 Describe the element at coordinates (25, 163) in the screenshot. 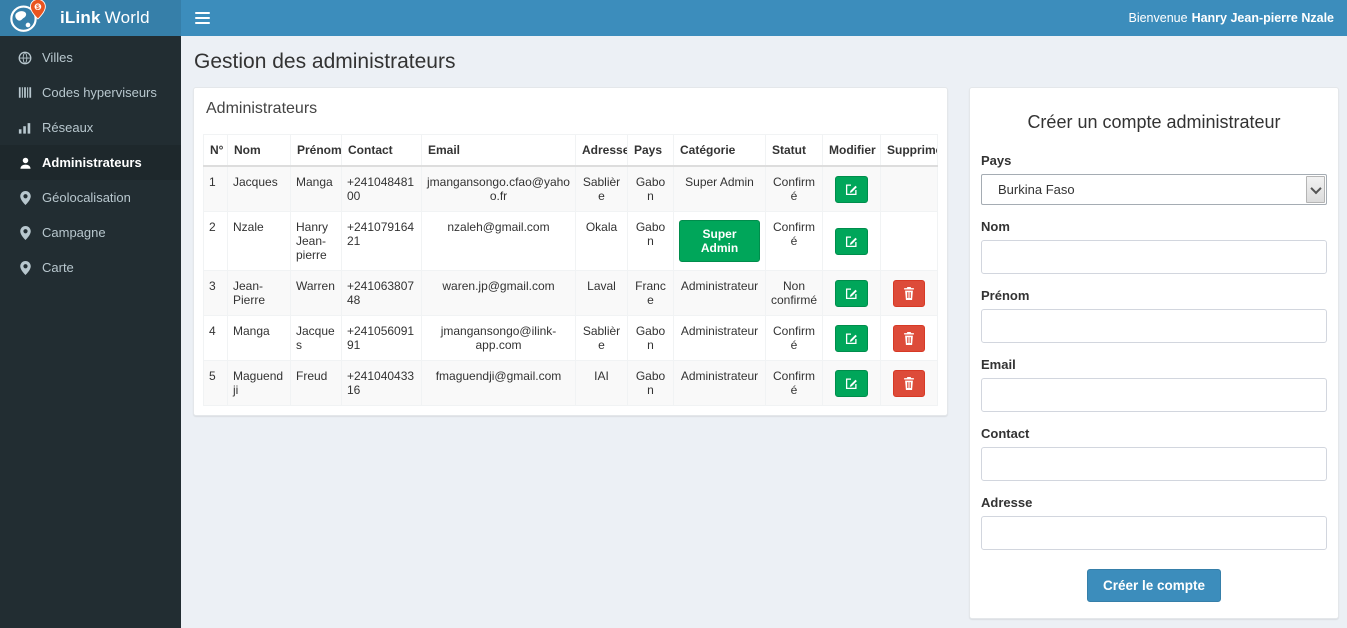

I see `user-icon` at that location.